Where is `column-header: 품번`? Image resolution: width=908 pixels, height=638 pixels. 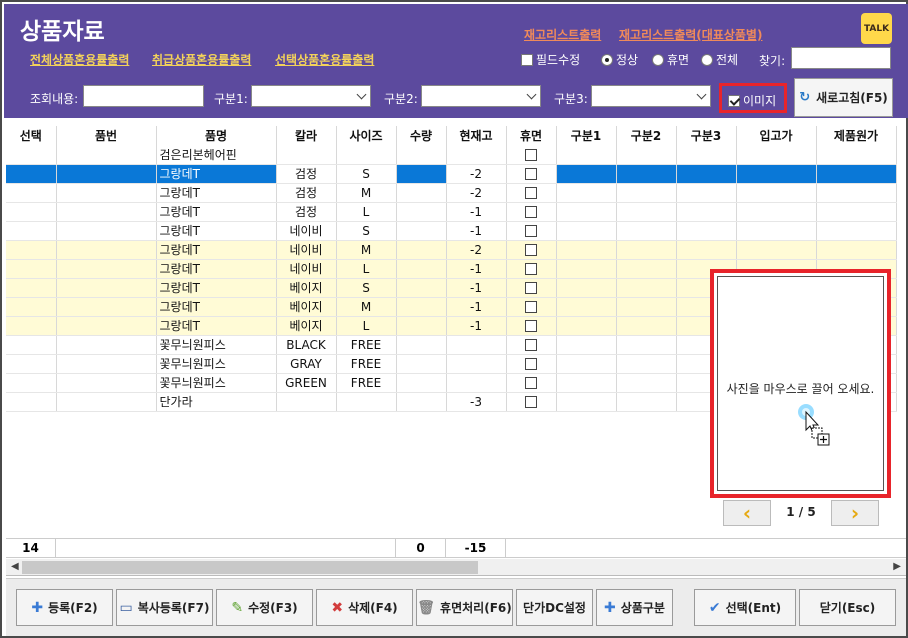
column-header: 품번 is located at coordinates (106, 135).